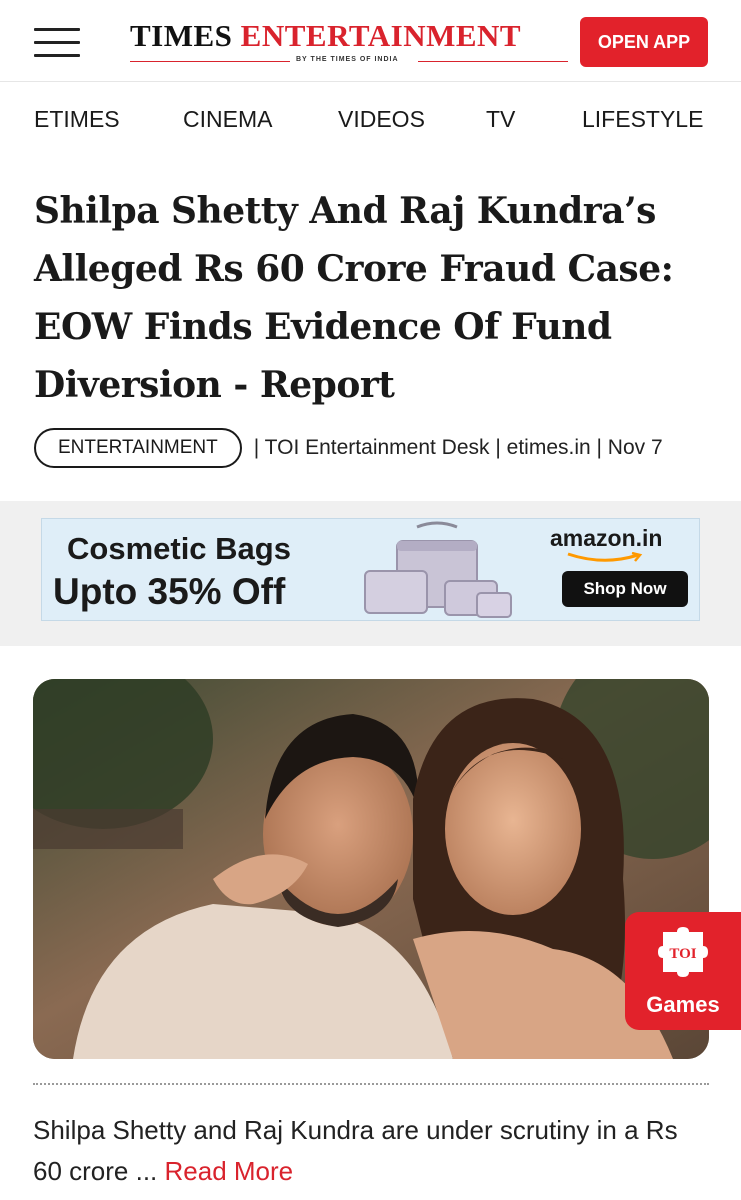 This screenshot has height=1200, width=741. Describe the element at coordinates (227, 119) in the screenshot. I see `nav-item-cinema: CINEMA` at that location.